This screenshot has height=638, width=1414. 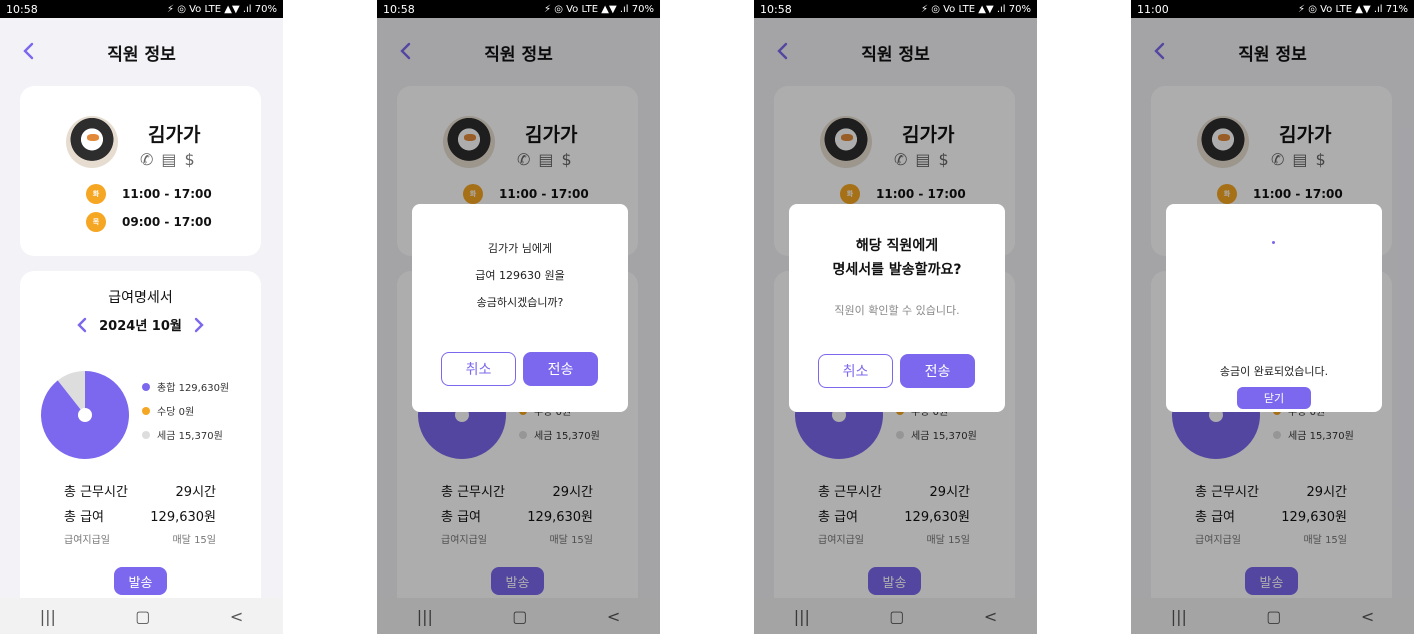 What do you see at coordinates (87, 540) in the screenshot?
I see `row-label: 급여지급일` at bounding box center [87, 540].